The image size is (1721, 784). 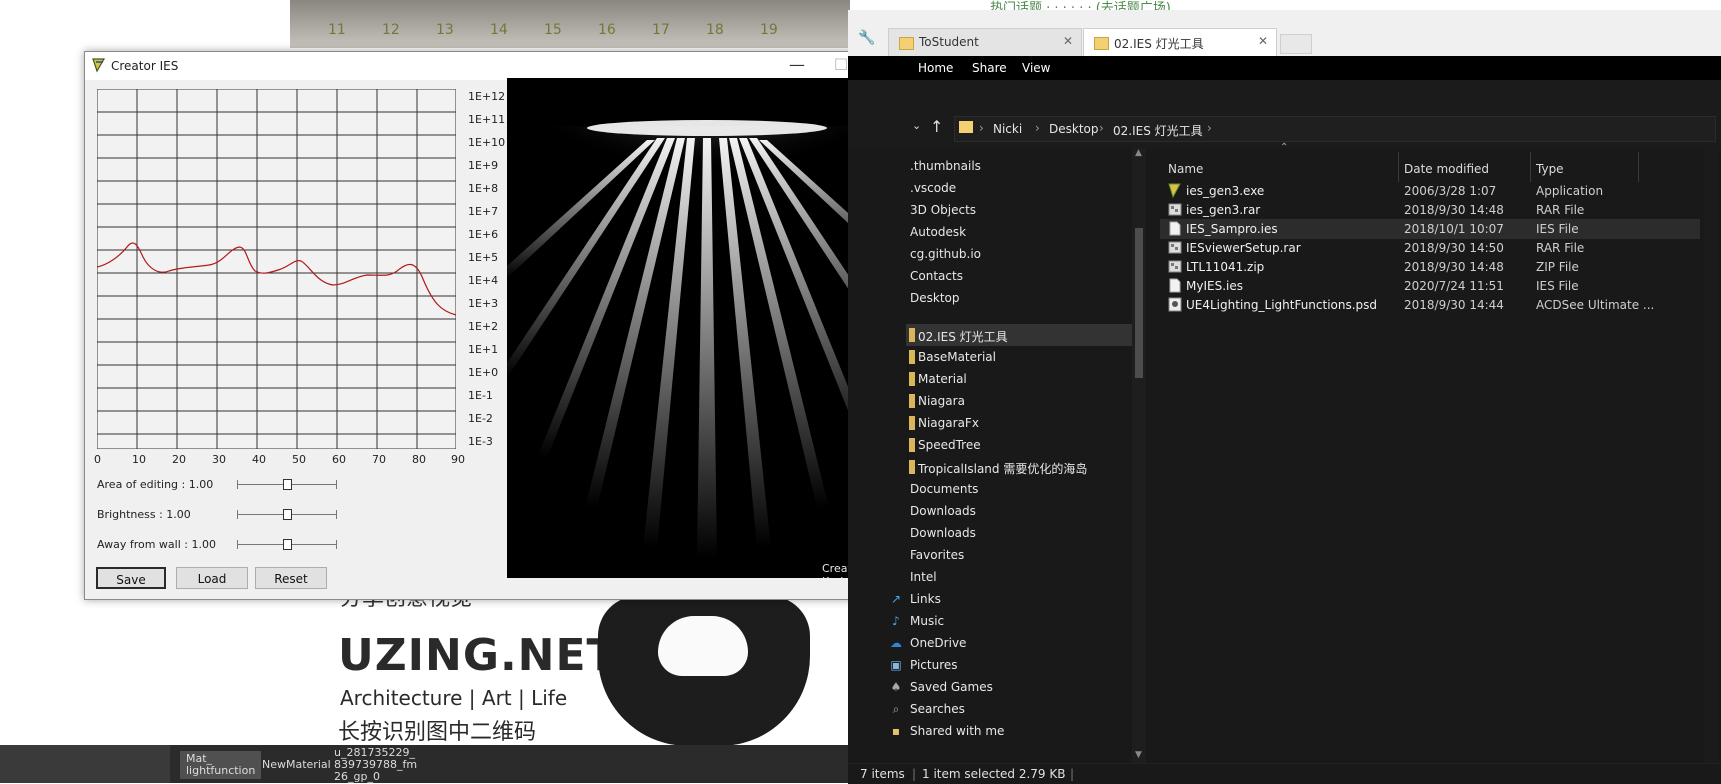 I want to click on file-row: LTL11041.zip 2018/9/30 14:48 ZIP File, so click(x=1430, y=267).